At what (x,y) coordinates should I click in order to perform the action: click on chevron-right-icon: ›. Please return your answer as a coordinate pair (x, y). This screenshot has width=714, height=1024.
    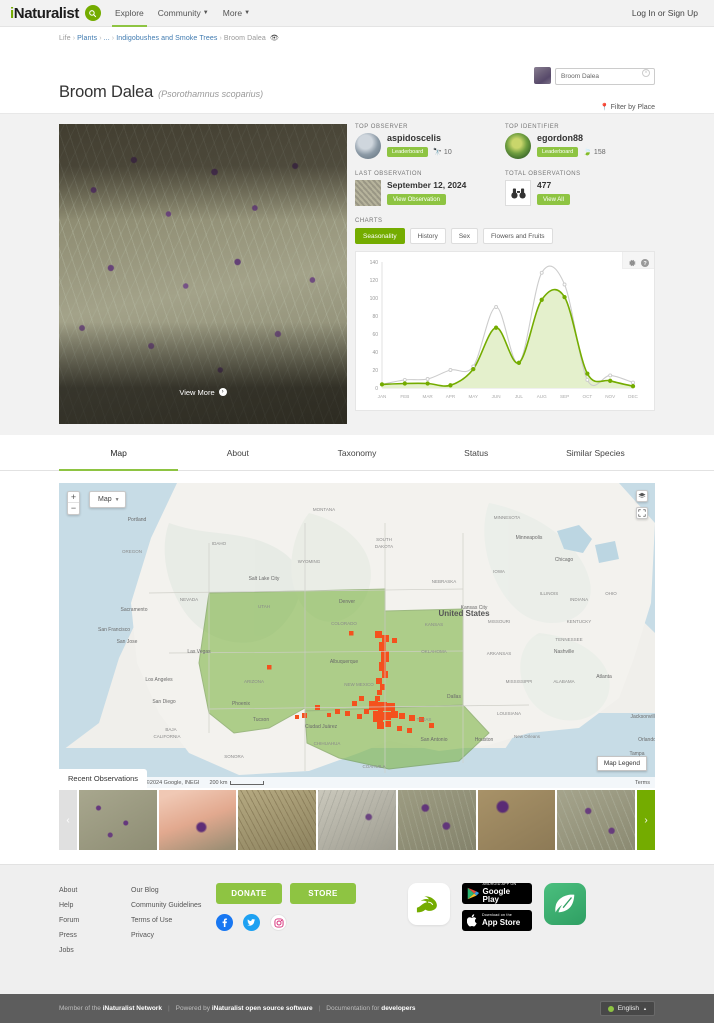
    Looking at the image, I should click on (646, 820).